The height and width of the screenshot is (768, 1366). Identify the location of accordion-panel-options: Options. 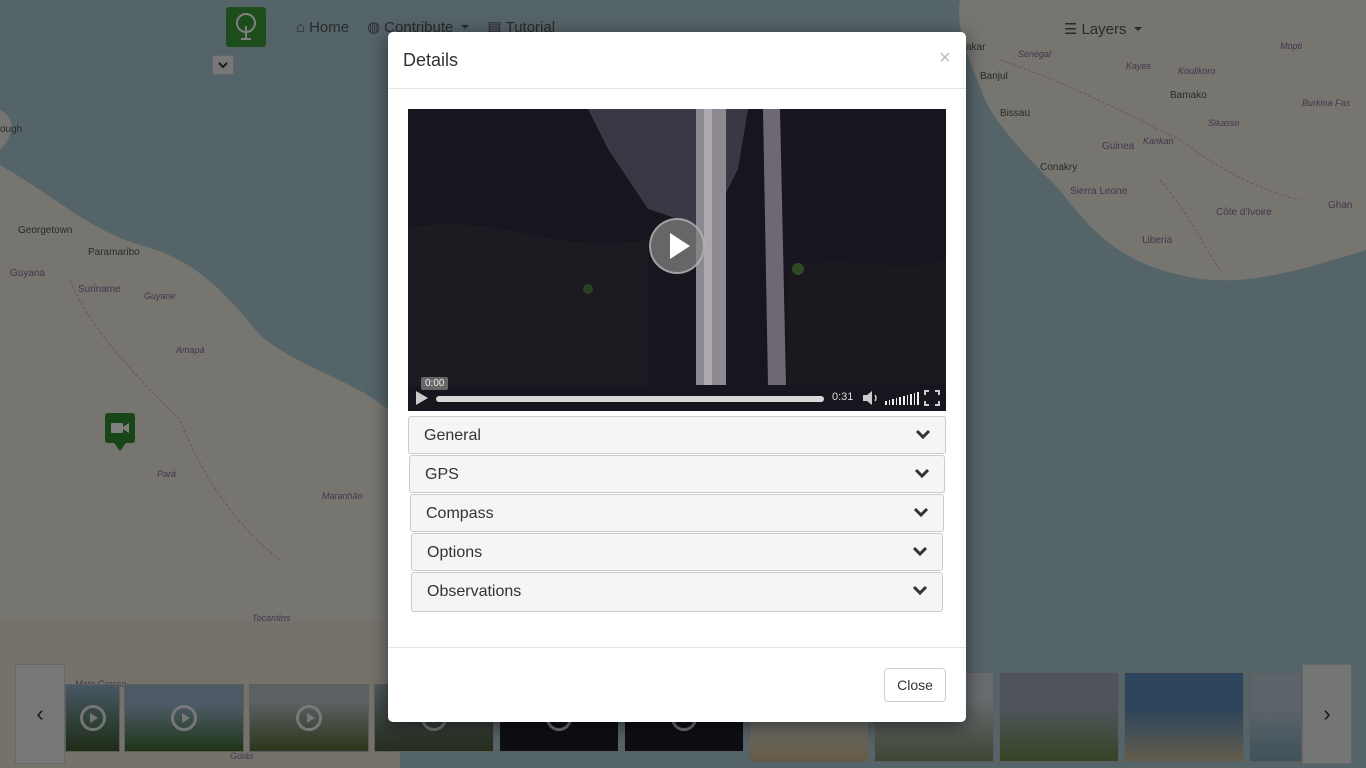
(677, 552).